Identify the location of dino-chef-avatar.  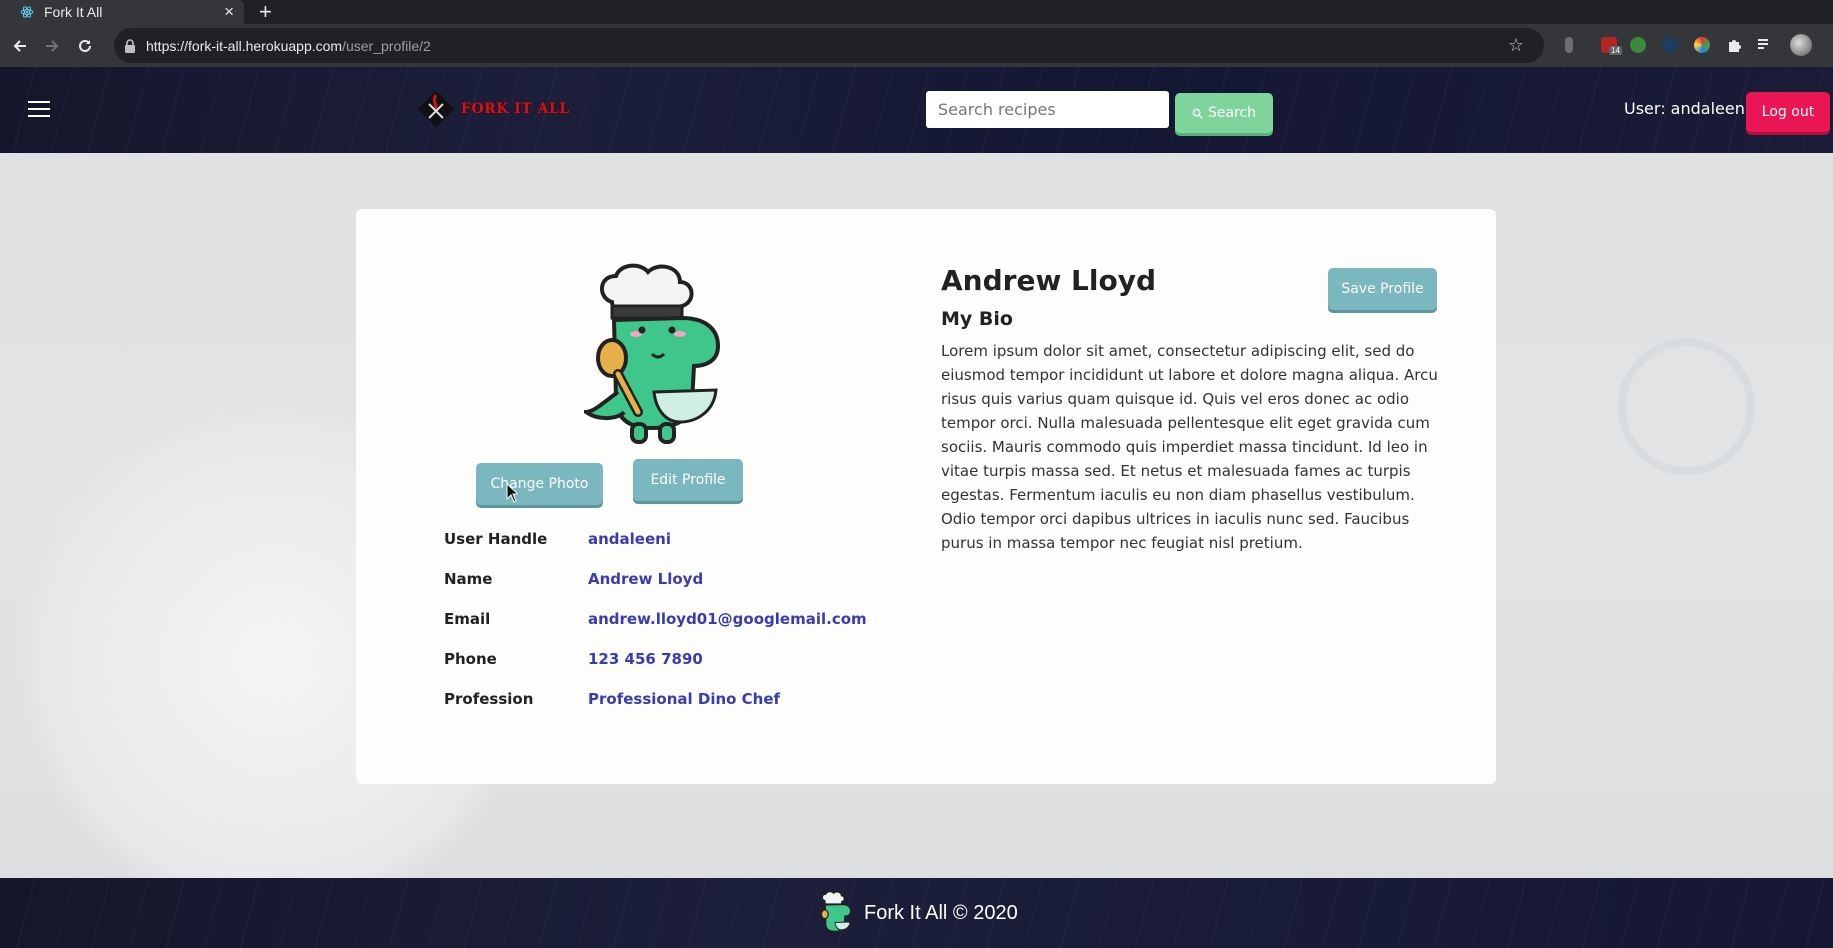
(652, 353).